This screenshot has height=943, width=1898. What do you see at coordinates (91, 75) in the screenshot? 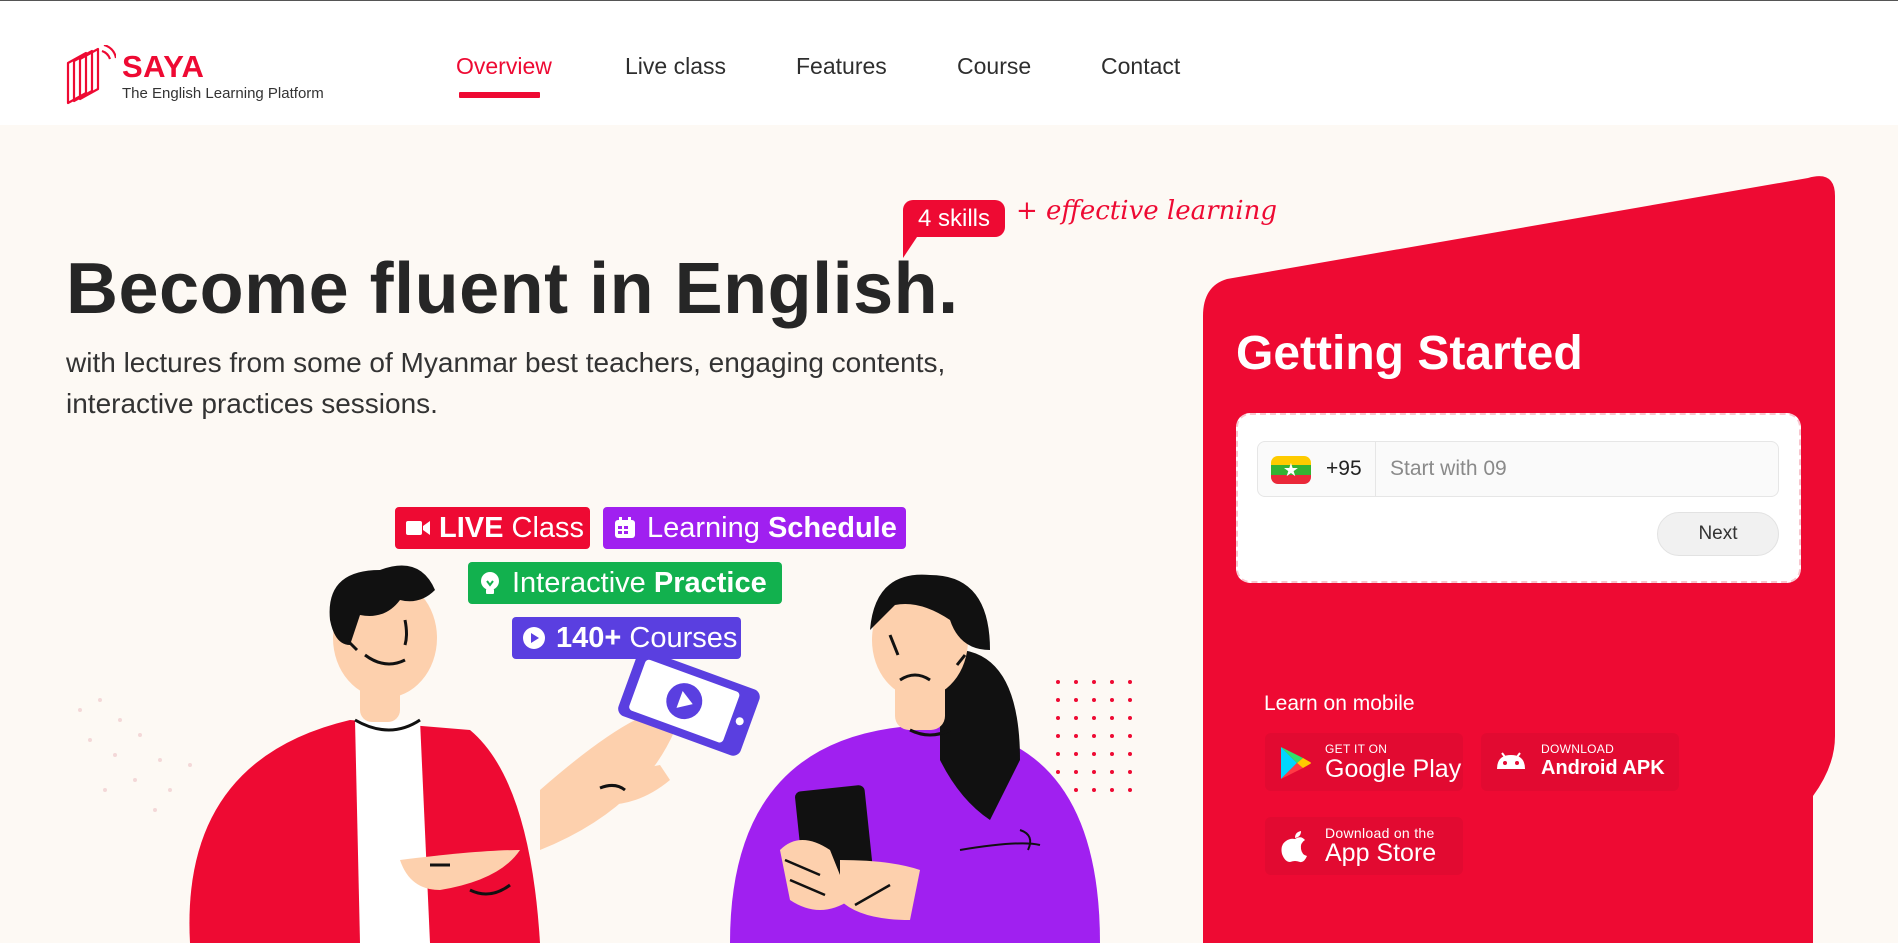
I see `saya-logo-icon` at bounding box center [91, 75].